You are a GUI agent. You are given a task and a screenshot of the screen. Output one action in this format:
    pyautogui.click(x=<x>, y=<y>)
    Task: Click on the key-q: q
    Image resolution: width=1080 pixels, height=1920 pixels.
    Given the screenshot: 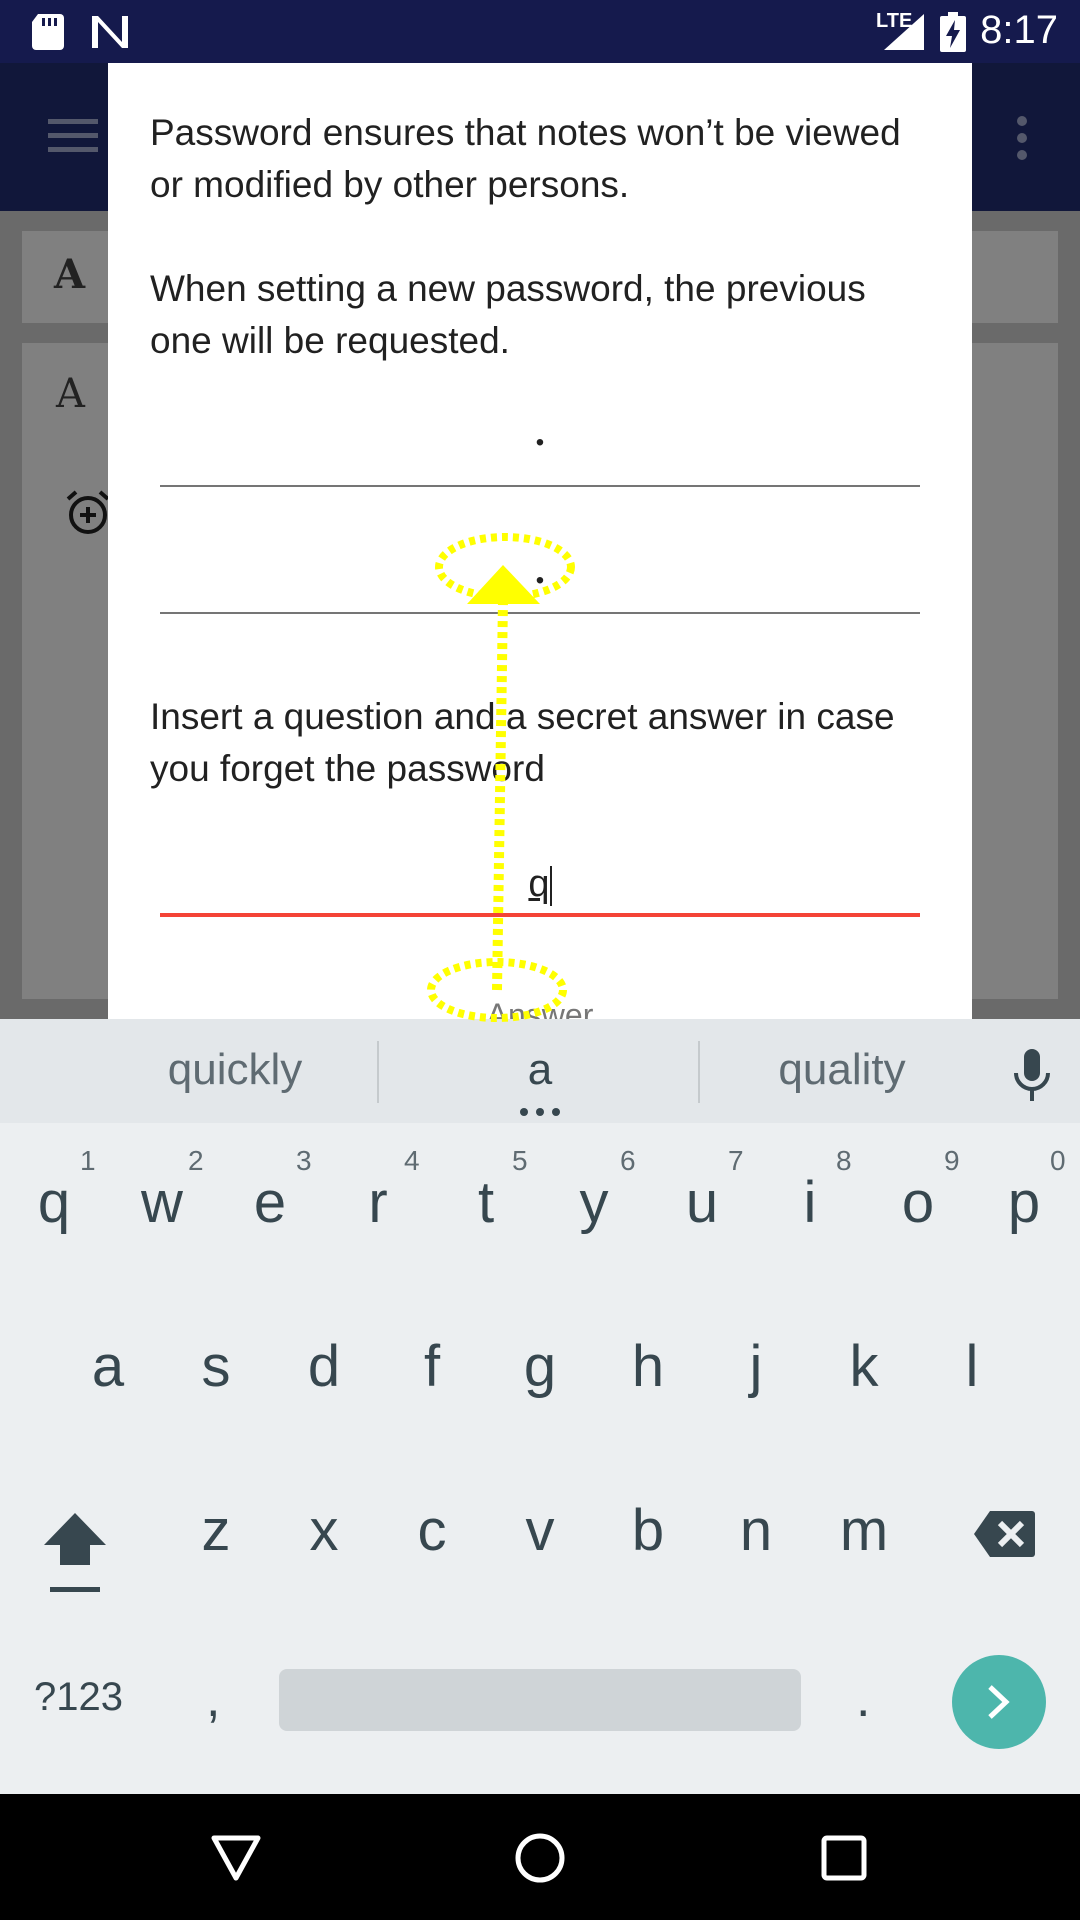 What is the action you would take?
    pyautogui.click(x=54, y=1202)
    